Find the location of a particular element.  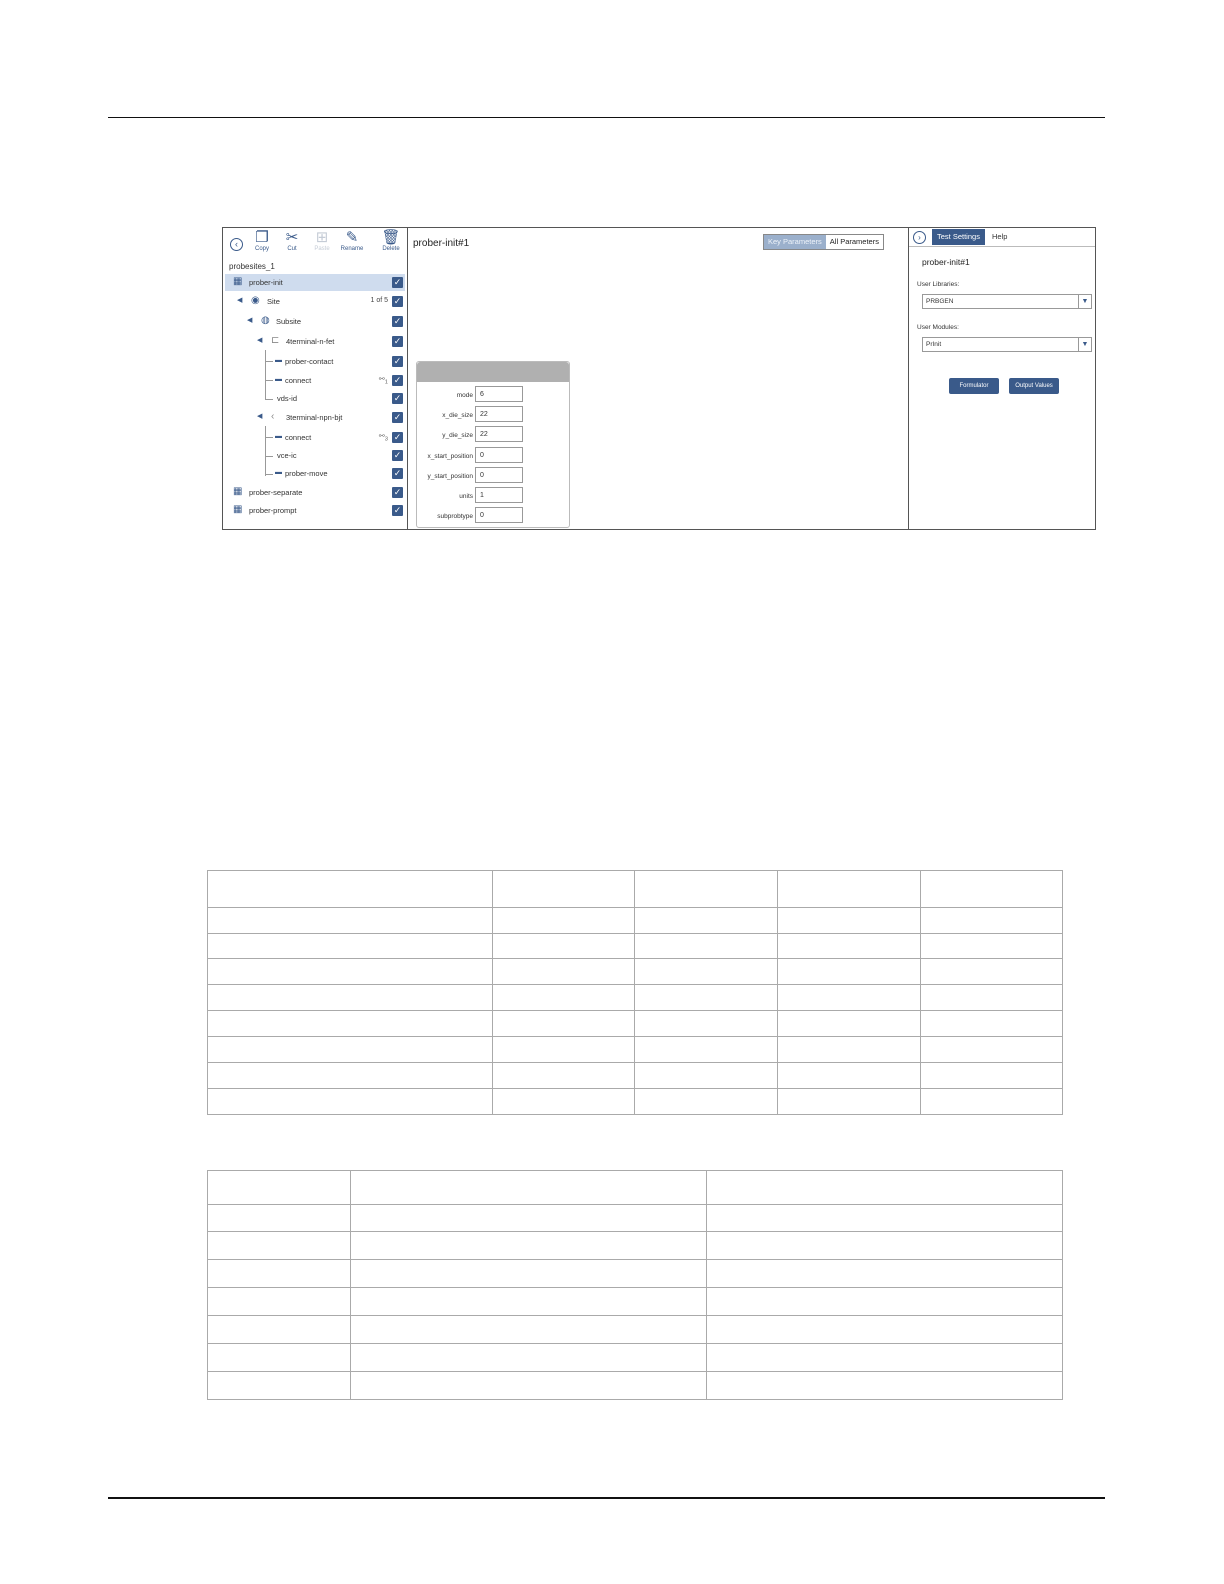

fet-icon: ⊏ is located at coordinates (275, 340).